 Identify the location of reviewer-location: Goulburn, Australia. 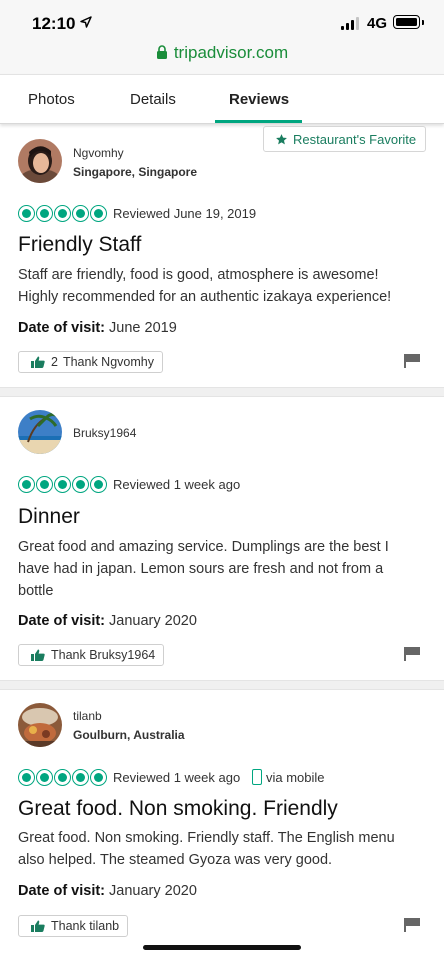
(129, 735).